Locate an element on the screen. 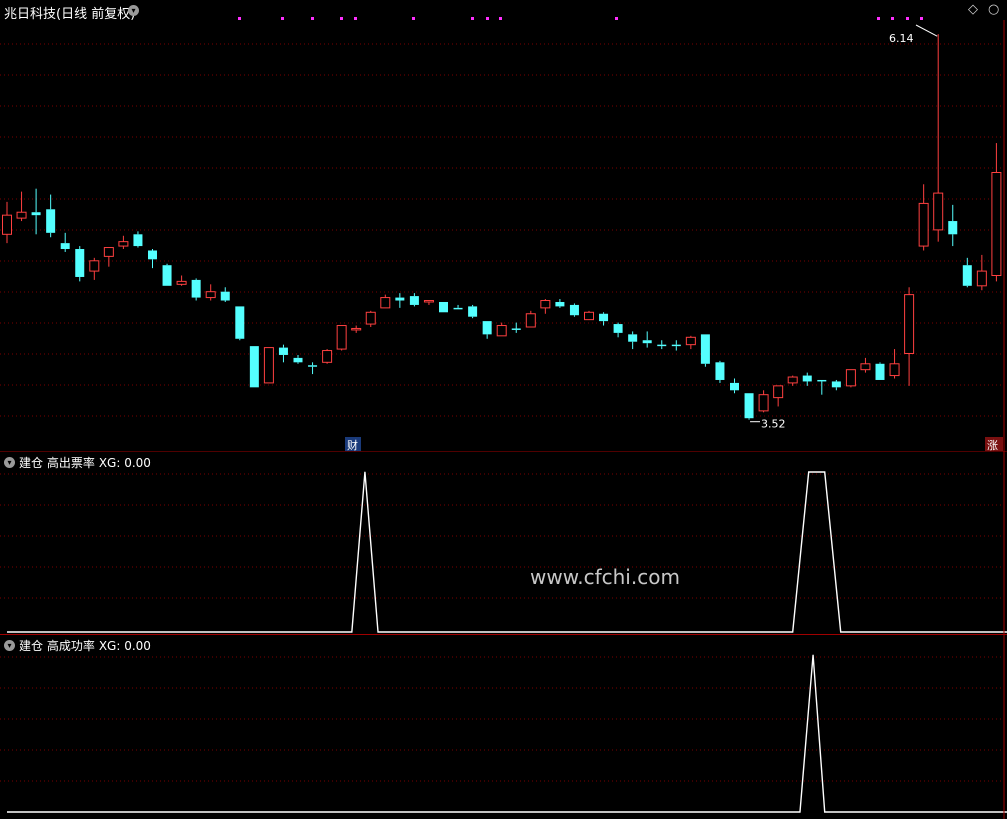  watermark: www.cfchi.com is located at coordinates (605, 577).